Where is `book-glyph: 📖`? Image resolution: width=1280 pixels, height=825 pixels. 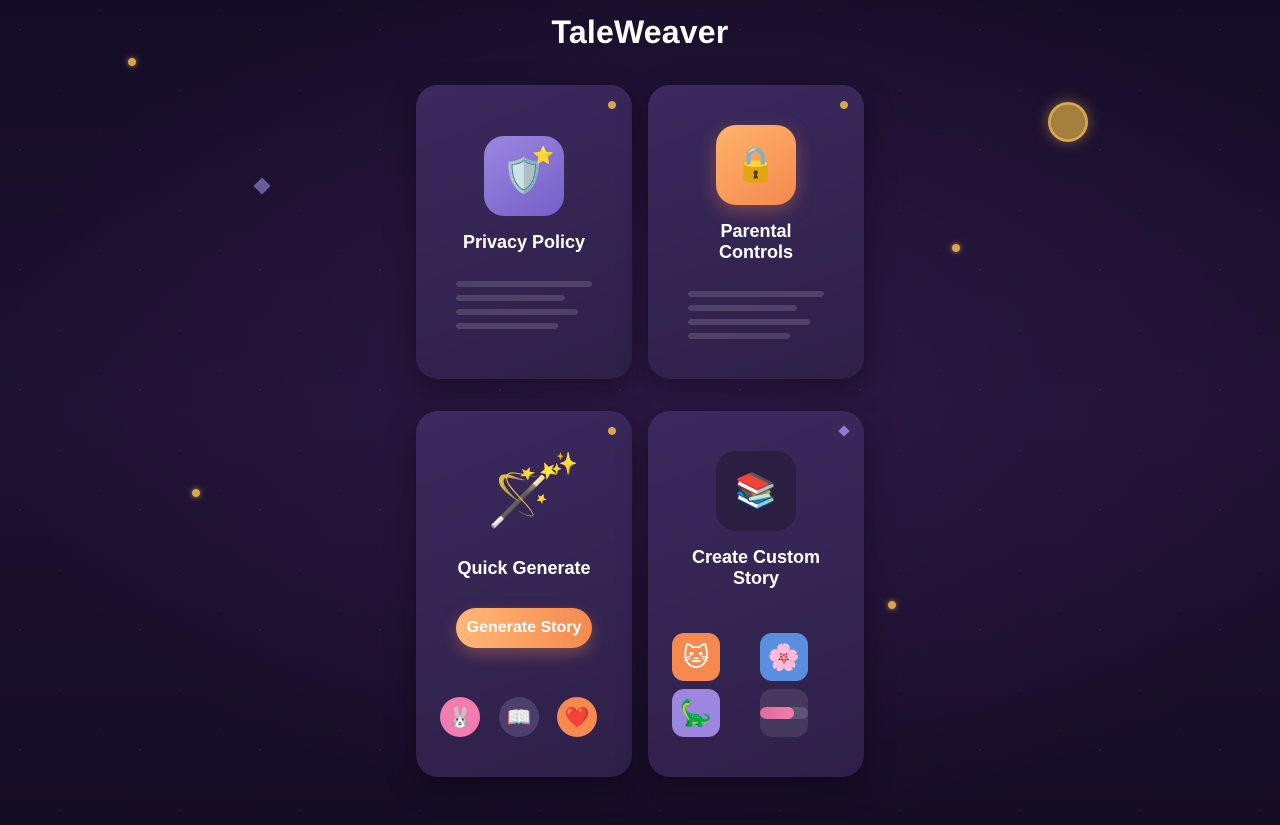
book-glyph: 📖 is located at coordinates (519, 717).